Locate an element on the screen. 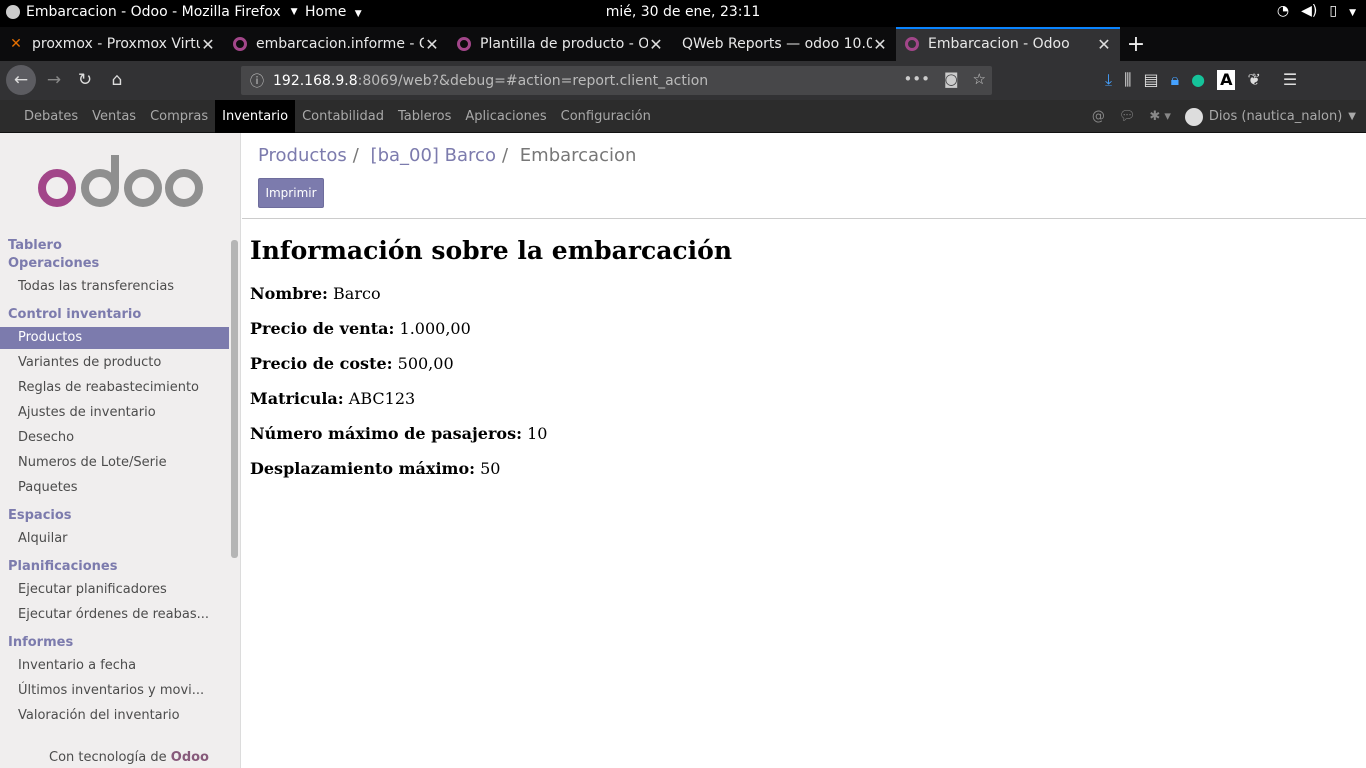 This screenshot has width=1366, height=768. avatar is located at coordinates (1193, 116).